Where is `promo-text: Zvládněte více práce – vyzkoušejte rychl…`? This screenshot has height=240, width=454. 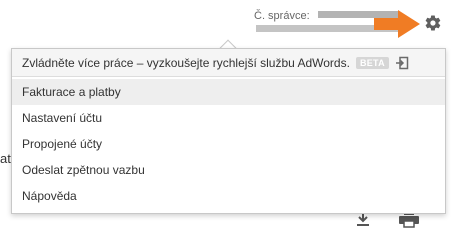 promo-text: Zvládněte více práce – vyzkoušejte rychl… is located at coordinates (186, 62).